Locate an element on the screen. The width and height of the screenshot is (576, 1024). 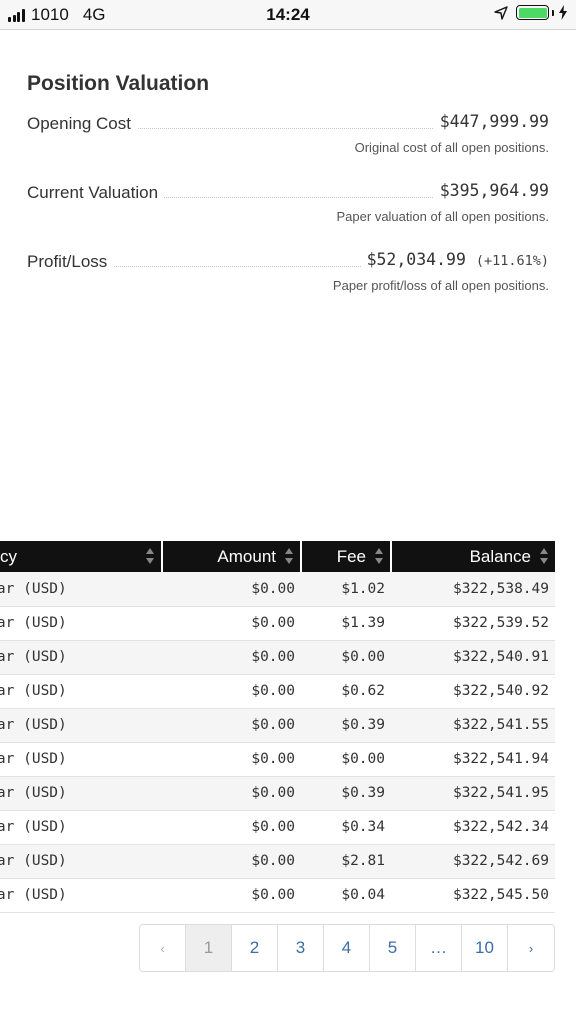
table-row: Dollar (USD) $0.00 $0.04 $322,545.50 is located at coordinates (277, 895).